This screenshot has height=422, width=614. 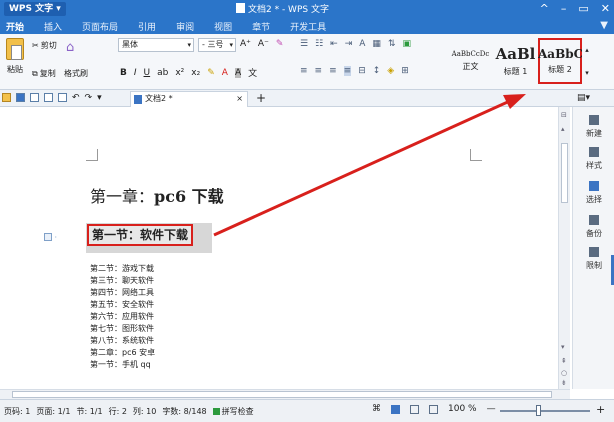 What do you see at coordinates (308, 26) in the screenshot?
I see `tab-developer: 开发工具` at bounding box center [308, 26].